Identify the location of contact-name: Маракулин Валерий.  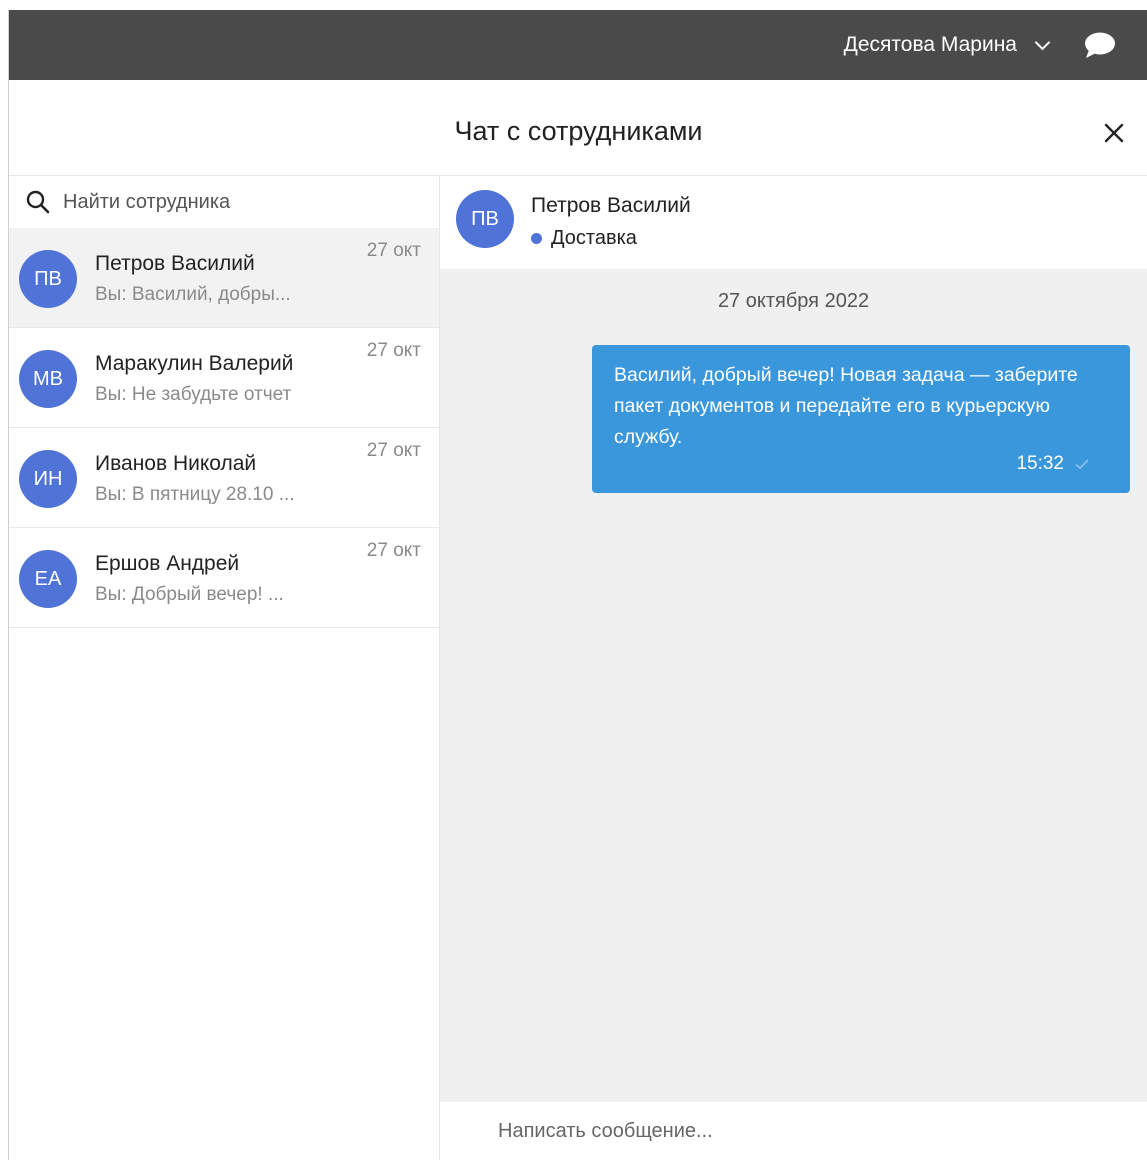
(194, 363).